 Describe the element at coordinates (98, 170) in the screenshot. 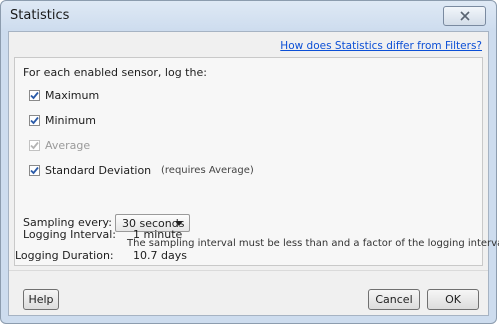

I see `standard-deviation-label: Standard Deviation` at that location.